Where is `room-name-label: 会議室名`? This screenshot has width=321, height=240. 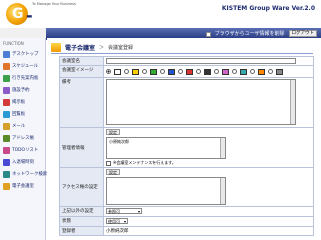 room-name-label: 会議室名 is located at coordinates (81, 61).